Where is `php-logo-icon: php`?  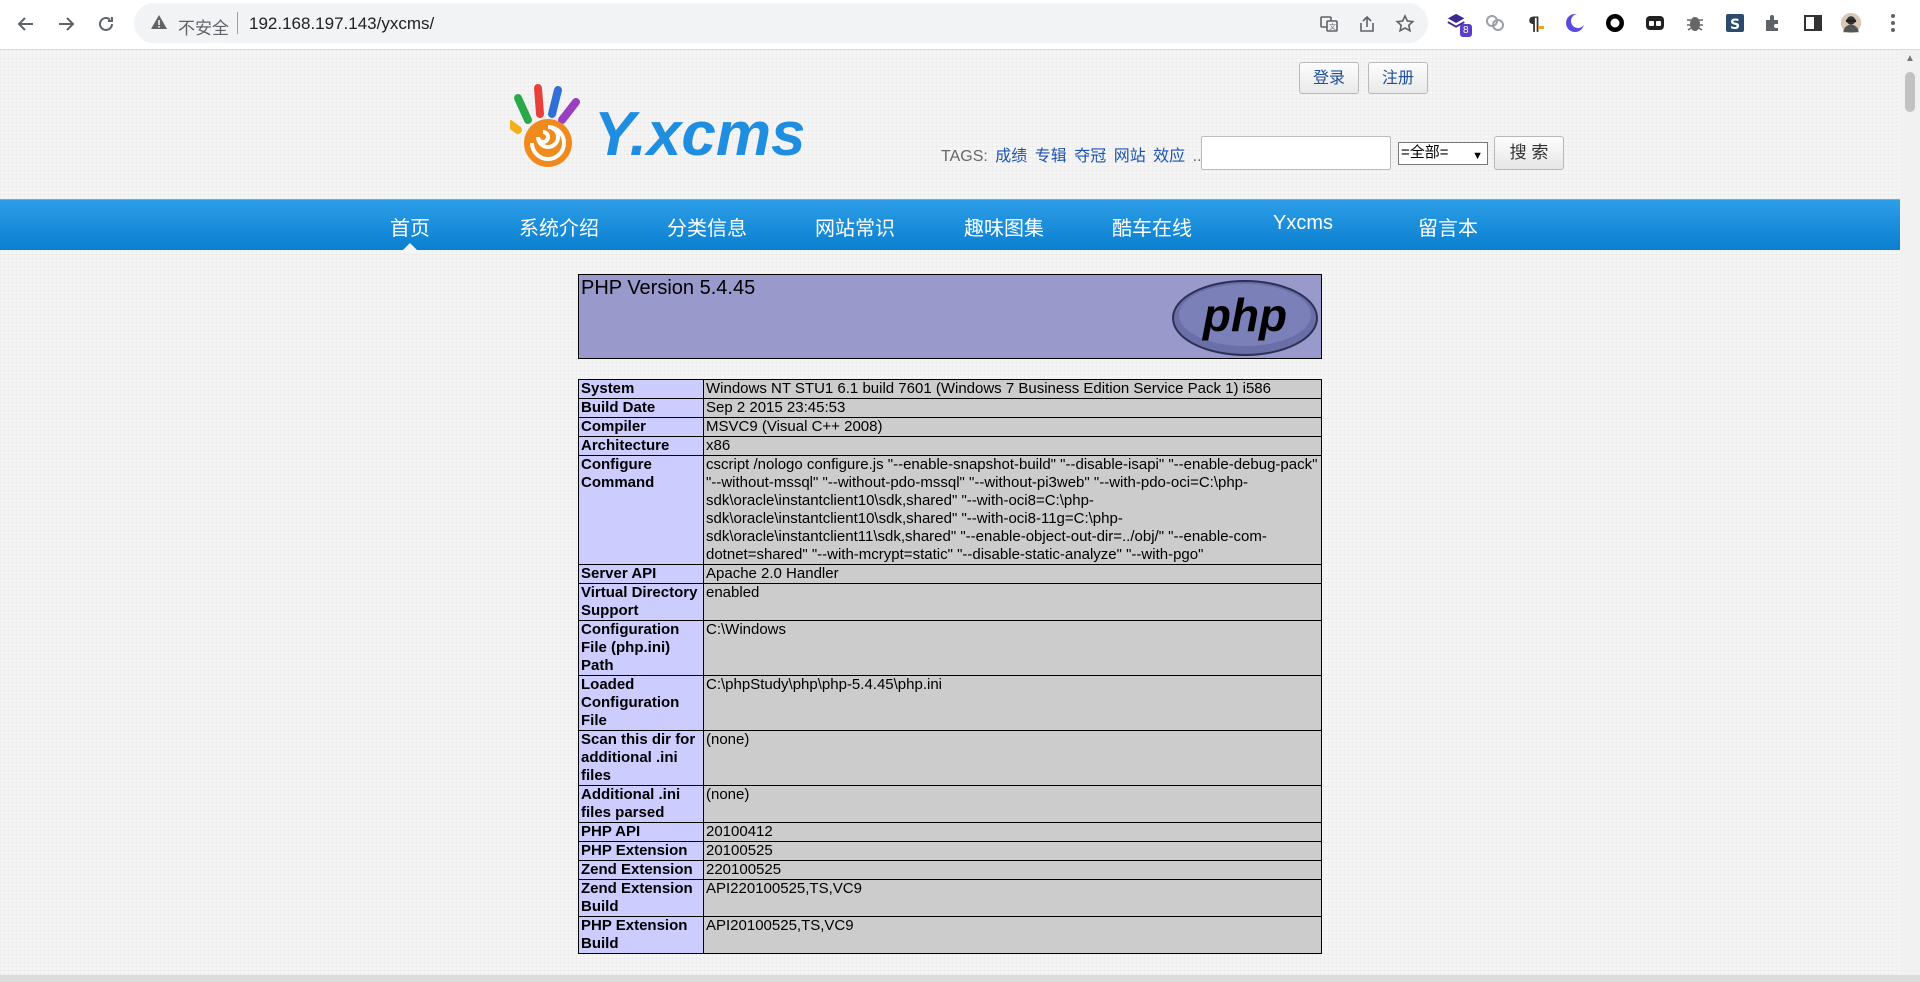
php-logo-icon: php is located at coordinates (1245, 320).